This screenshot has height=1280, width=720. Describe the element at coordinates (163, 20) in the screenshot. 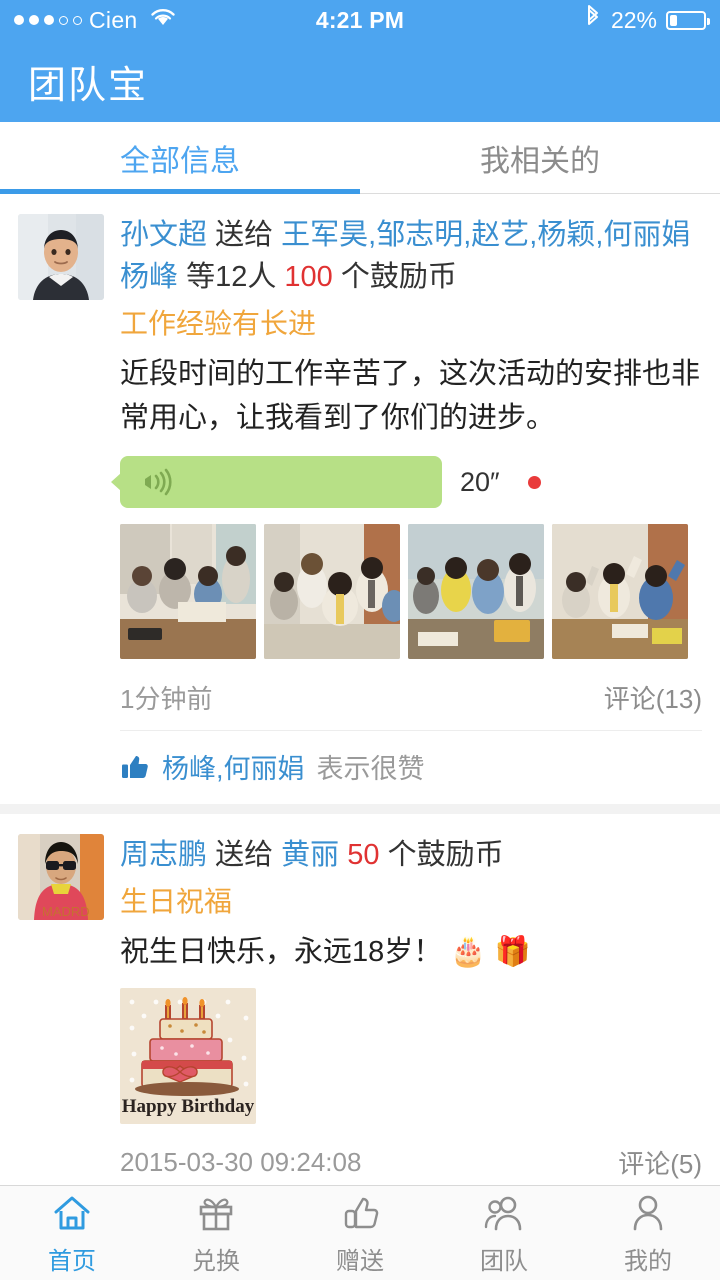

I see `wifi-icon` at that location.